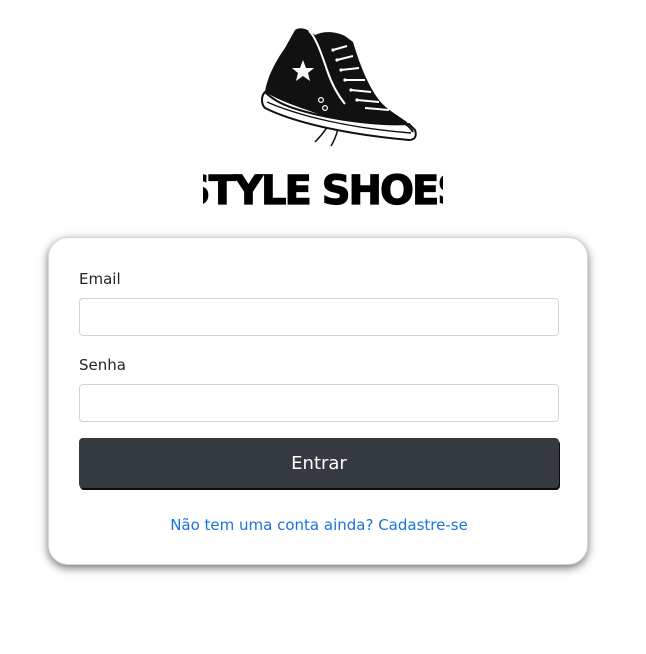  Describe the element at coordinates (319, 317) in the screenshot. I see `email-field` at that location.